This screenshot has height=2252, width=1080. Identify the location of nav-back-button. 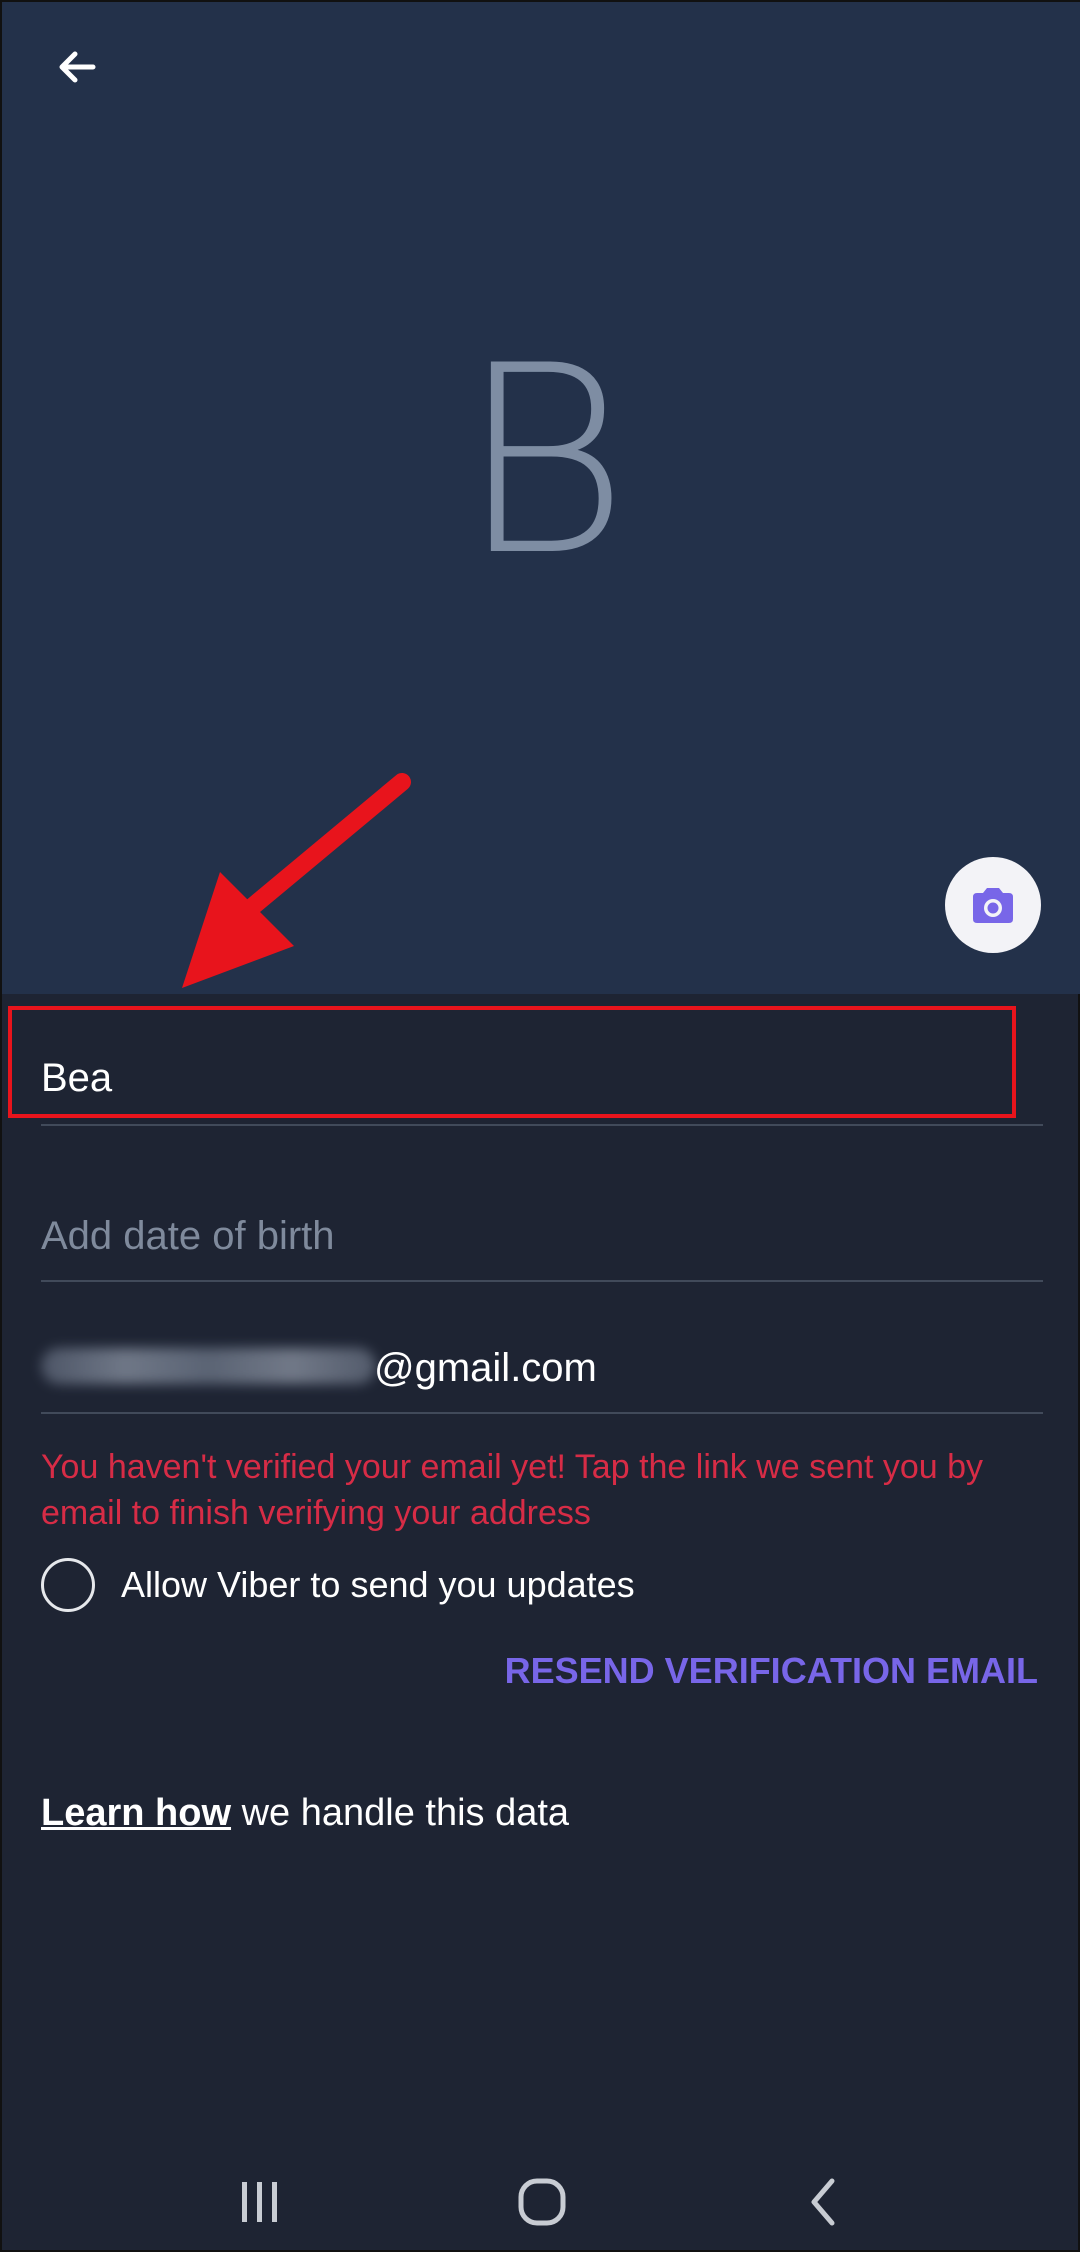
(824, 2202).